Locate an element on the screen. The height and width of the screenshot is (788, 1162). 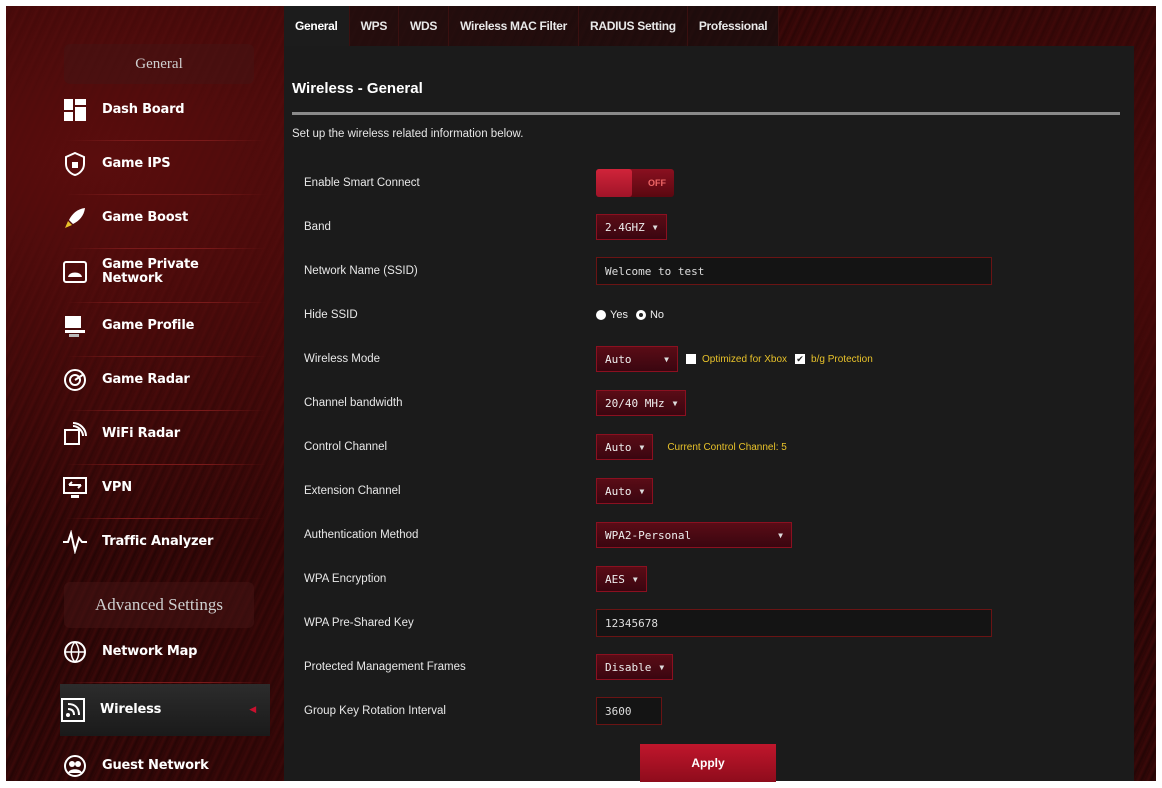
field-label: Authentication Method is located at coordinates (361, 535).